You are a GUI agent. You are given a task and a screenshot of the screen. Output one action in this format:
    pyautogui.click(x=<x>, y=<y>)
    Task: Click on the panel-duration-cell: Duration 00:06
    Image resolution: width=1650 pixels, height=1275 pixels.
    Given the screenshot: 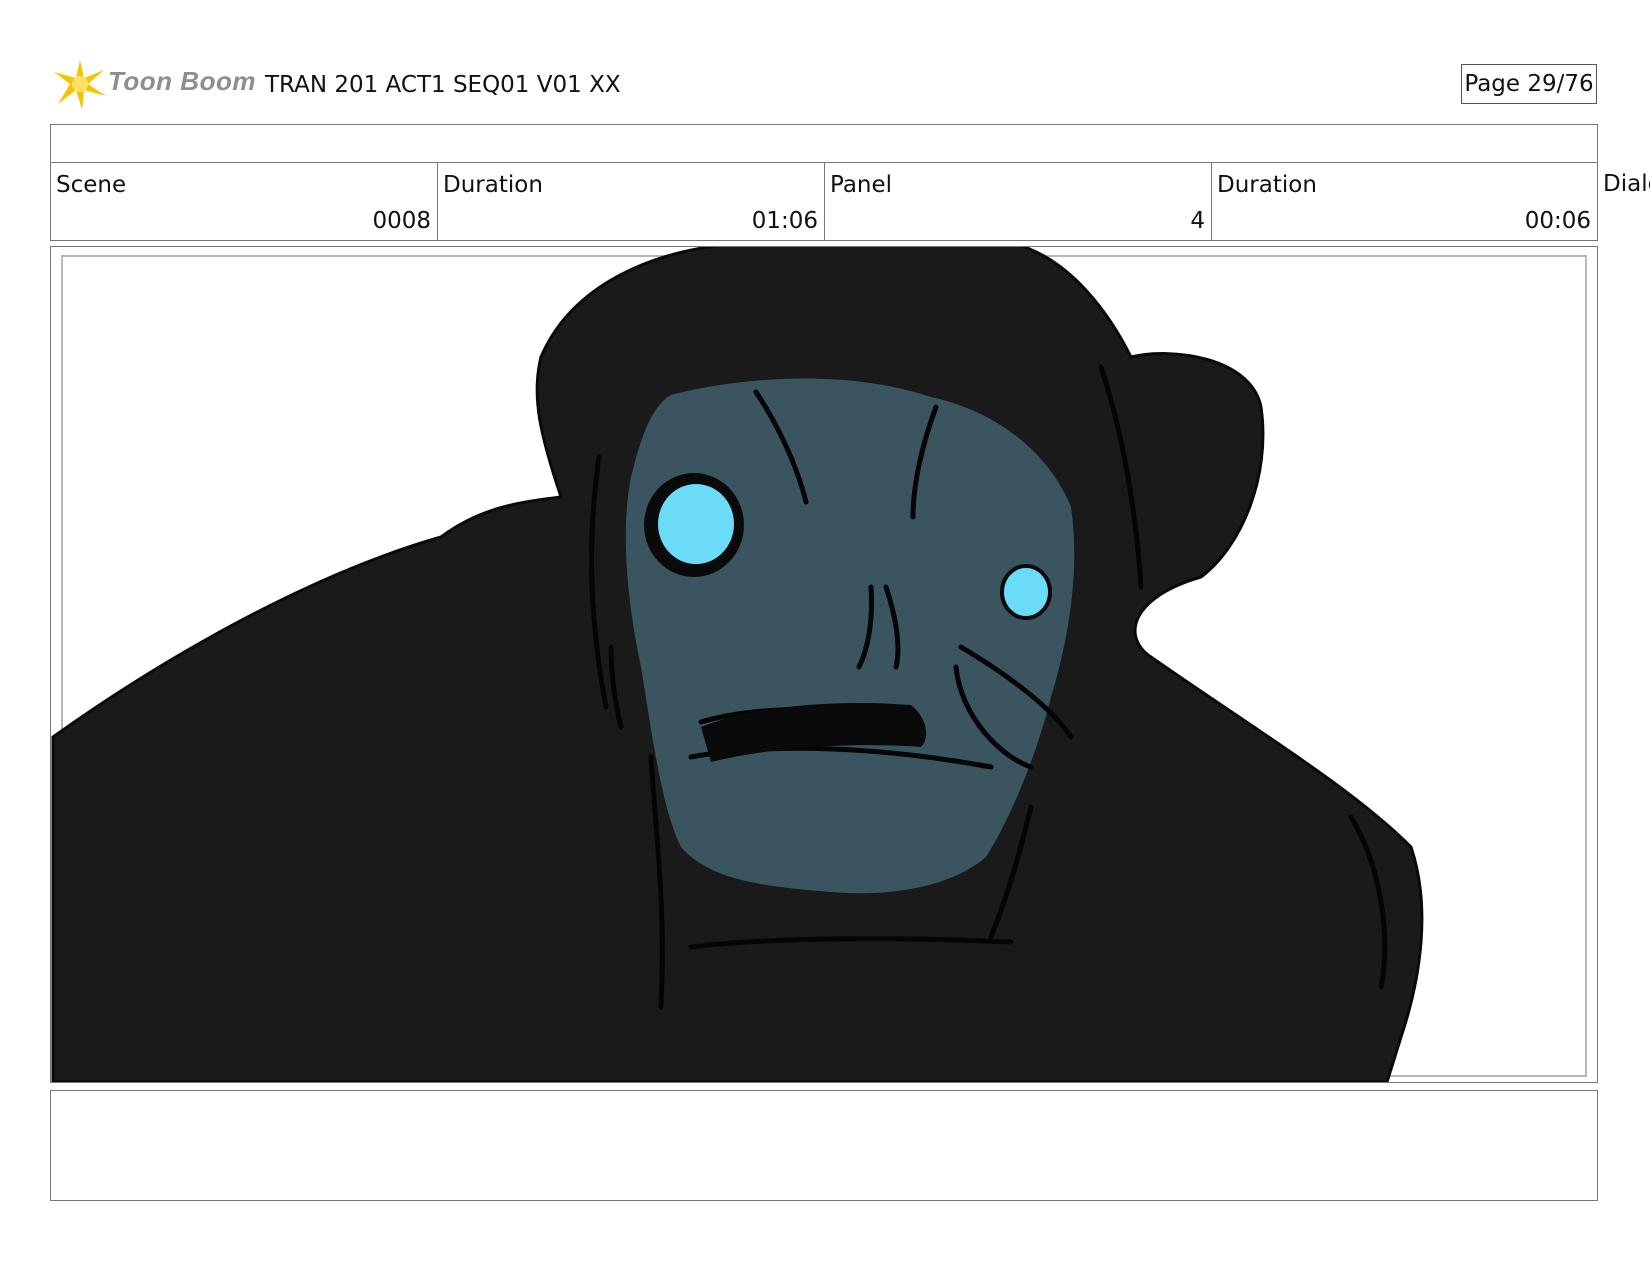 What is the action you would take?
    pyautogui.click(x=1404, y=201)
    